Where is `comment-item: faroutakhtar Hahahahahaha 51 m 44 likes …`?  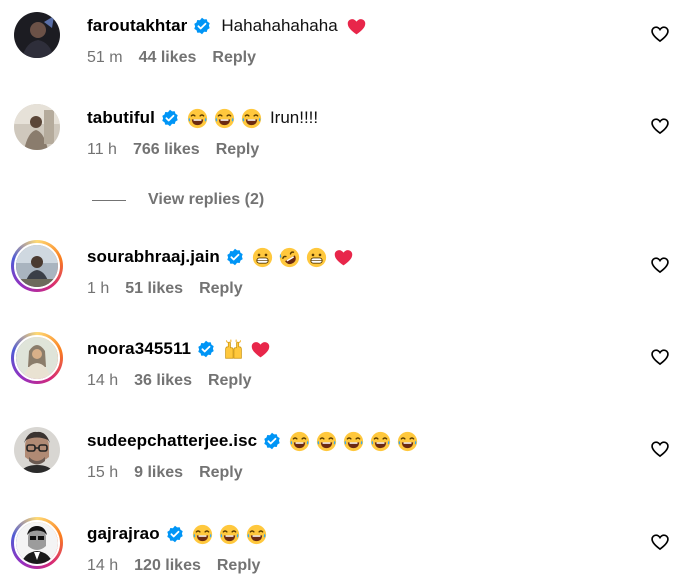 comment-item: faroutakhtar Hahahahahaha 51 m 44 likes … is located at coordinates (339, 35).